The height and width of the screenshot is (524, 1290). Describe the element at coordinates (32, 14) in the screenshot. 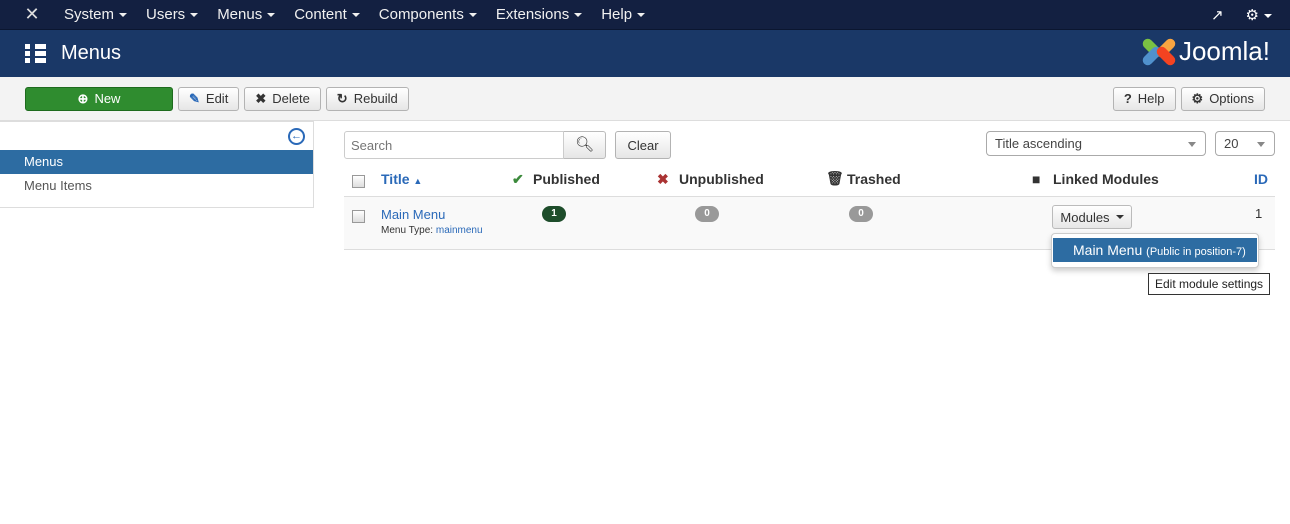

I see `joomla-icon: ✕` at that location.